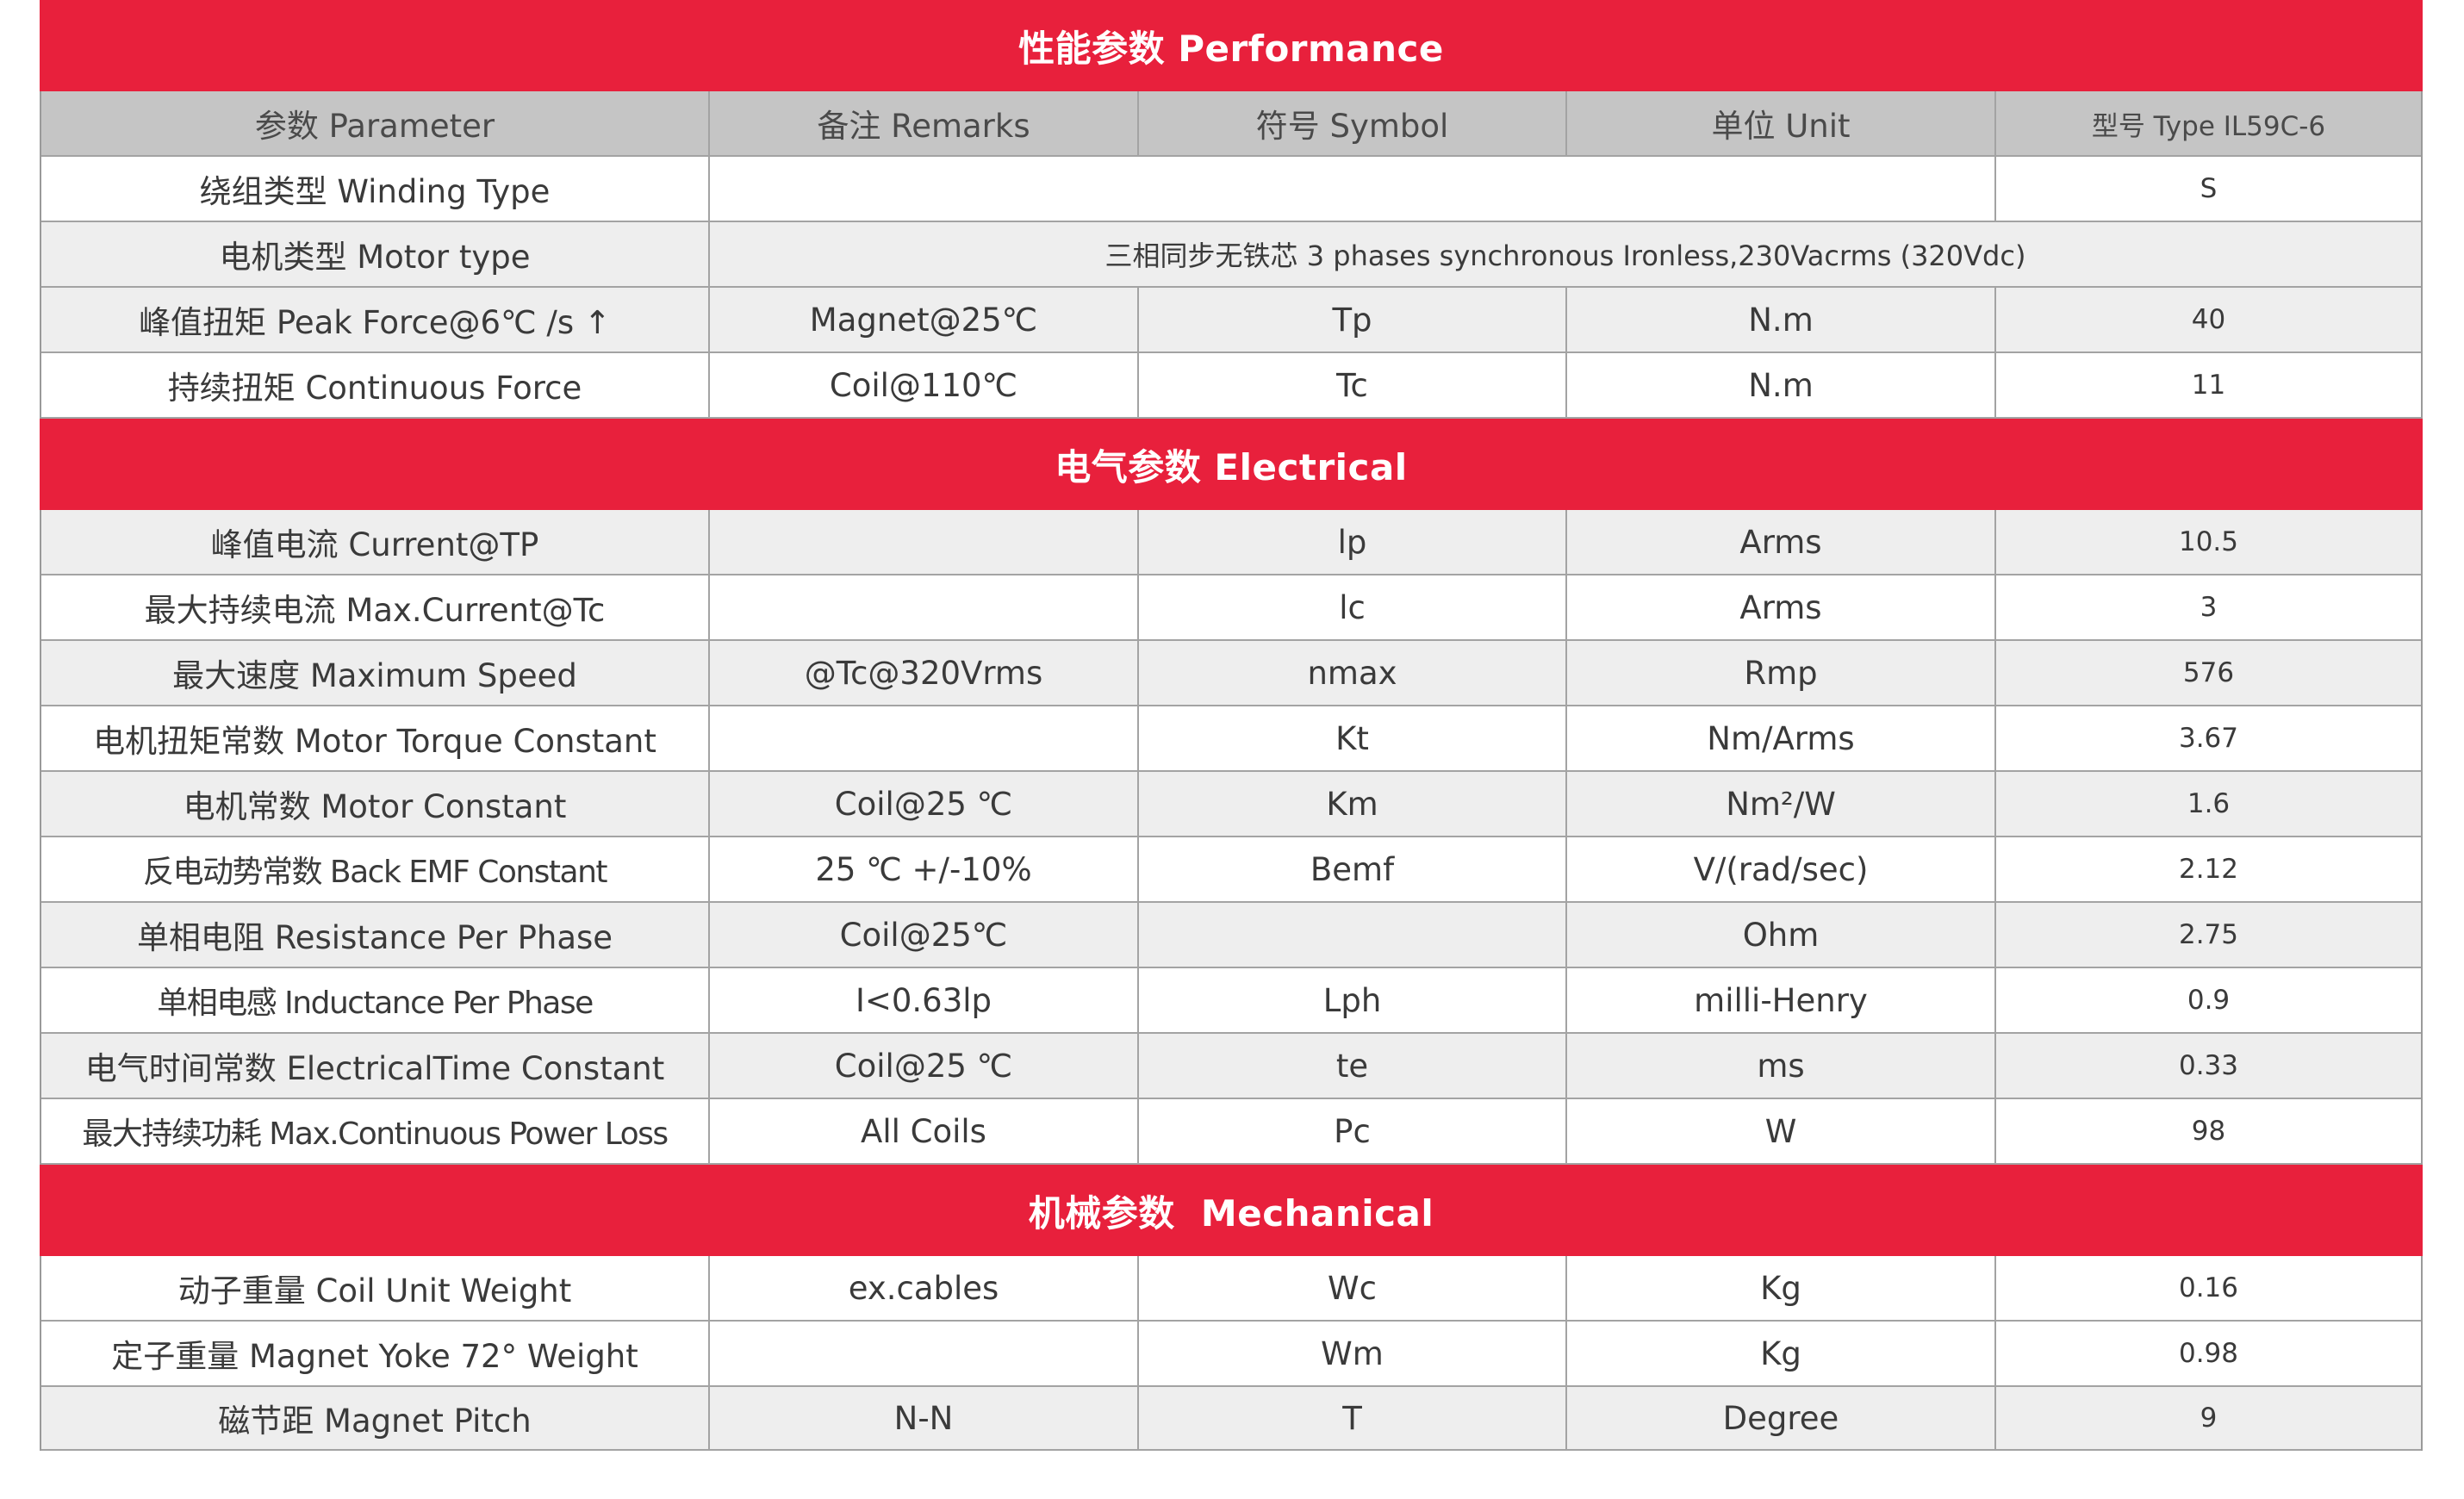  I want to click on unit-cell: W, so click(1781, 1131).